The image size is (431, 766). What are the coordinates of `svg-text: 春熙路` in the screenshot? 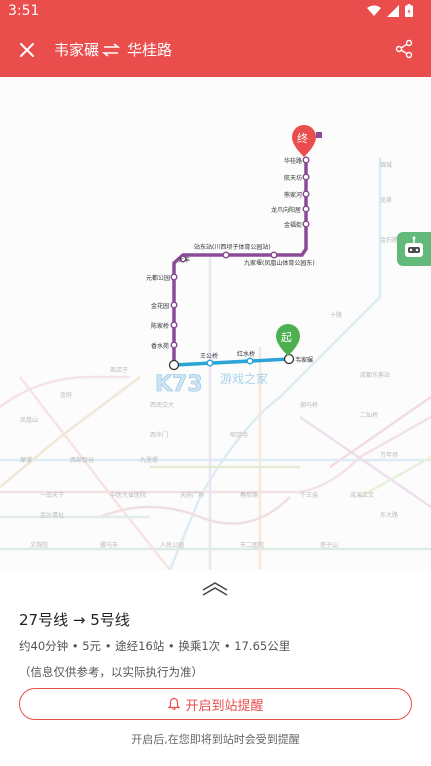 It's located at (249, 495).